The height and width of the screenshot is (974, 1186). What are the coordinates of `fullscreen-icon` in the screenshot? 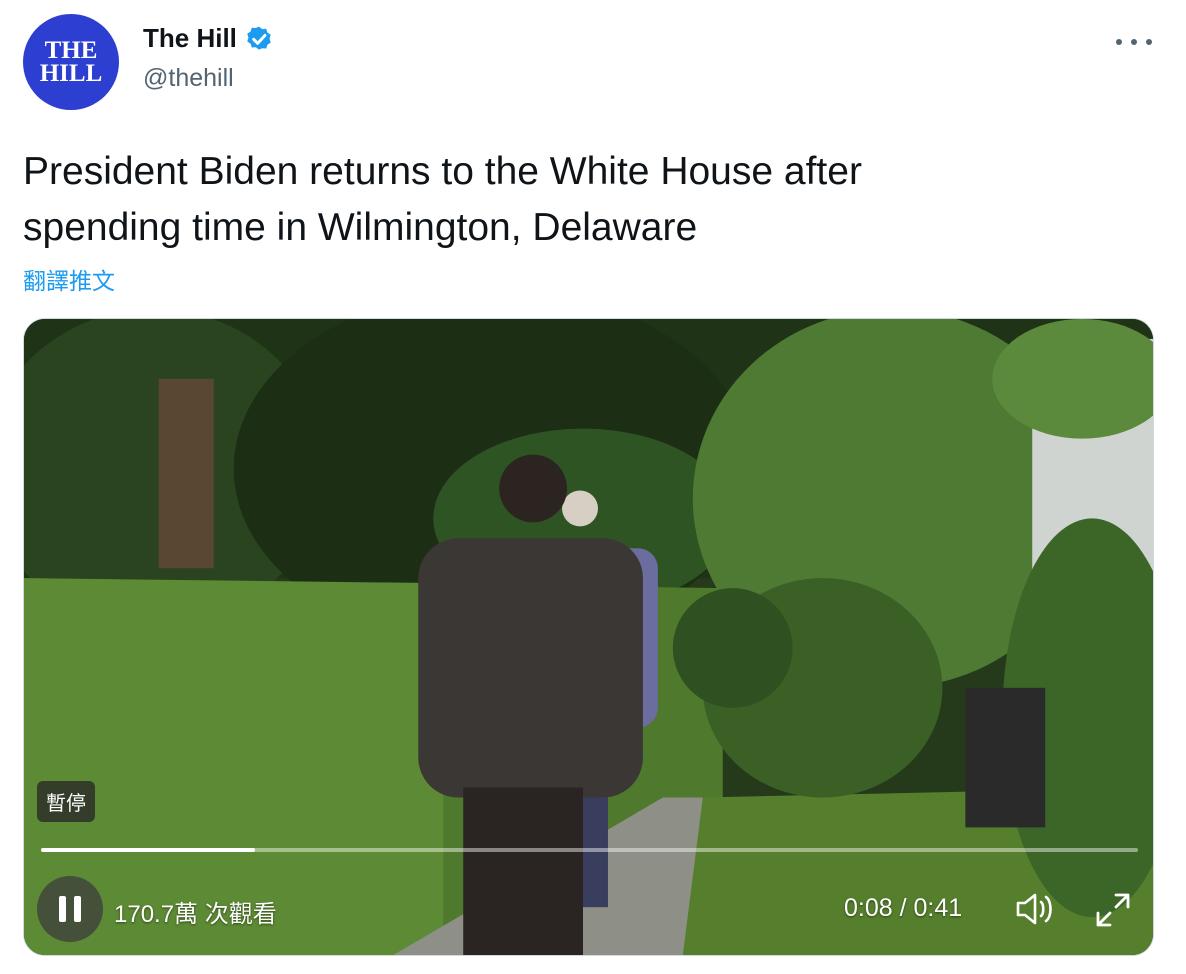 It's located at (1113, 910).